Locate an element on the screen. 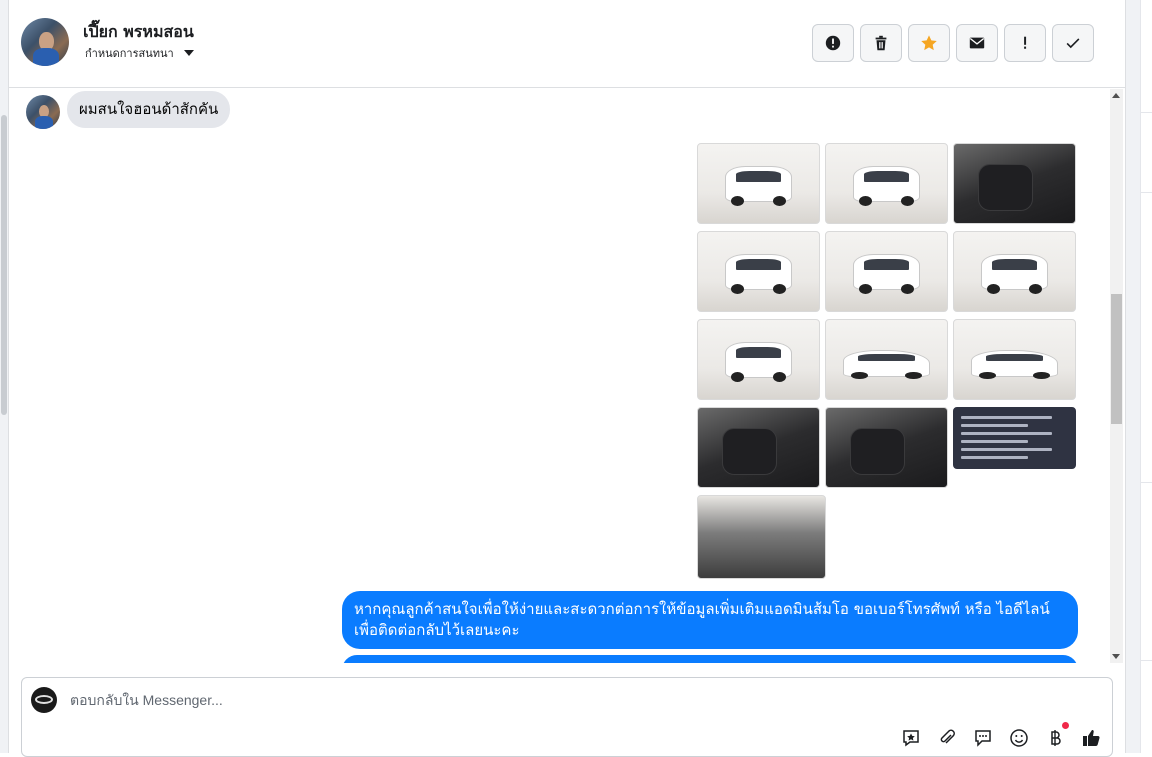  notification-dot is located at coordinates (1065, 725).